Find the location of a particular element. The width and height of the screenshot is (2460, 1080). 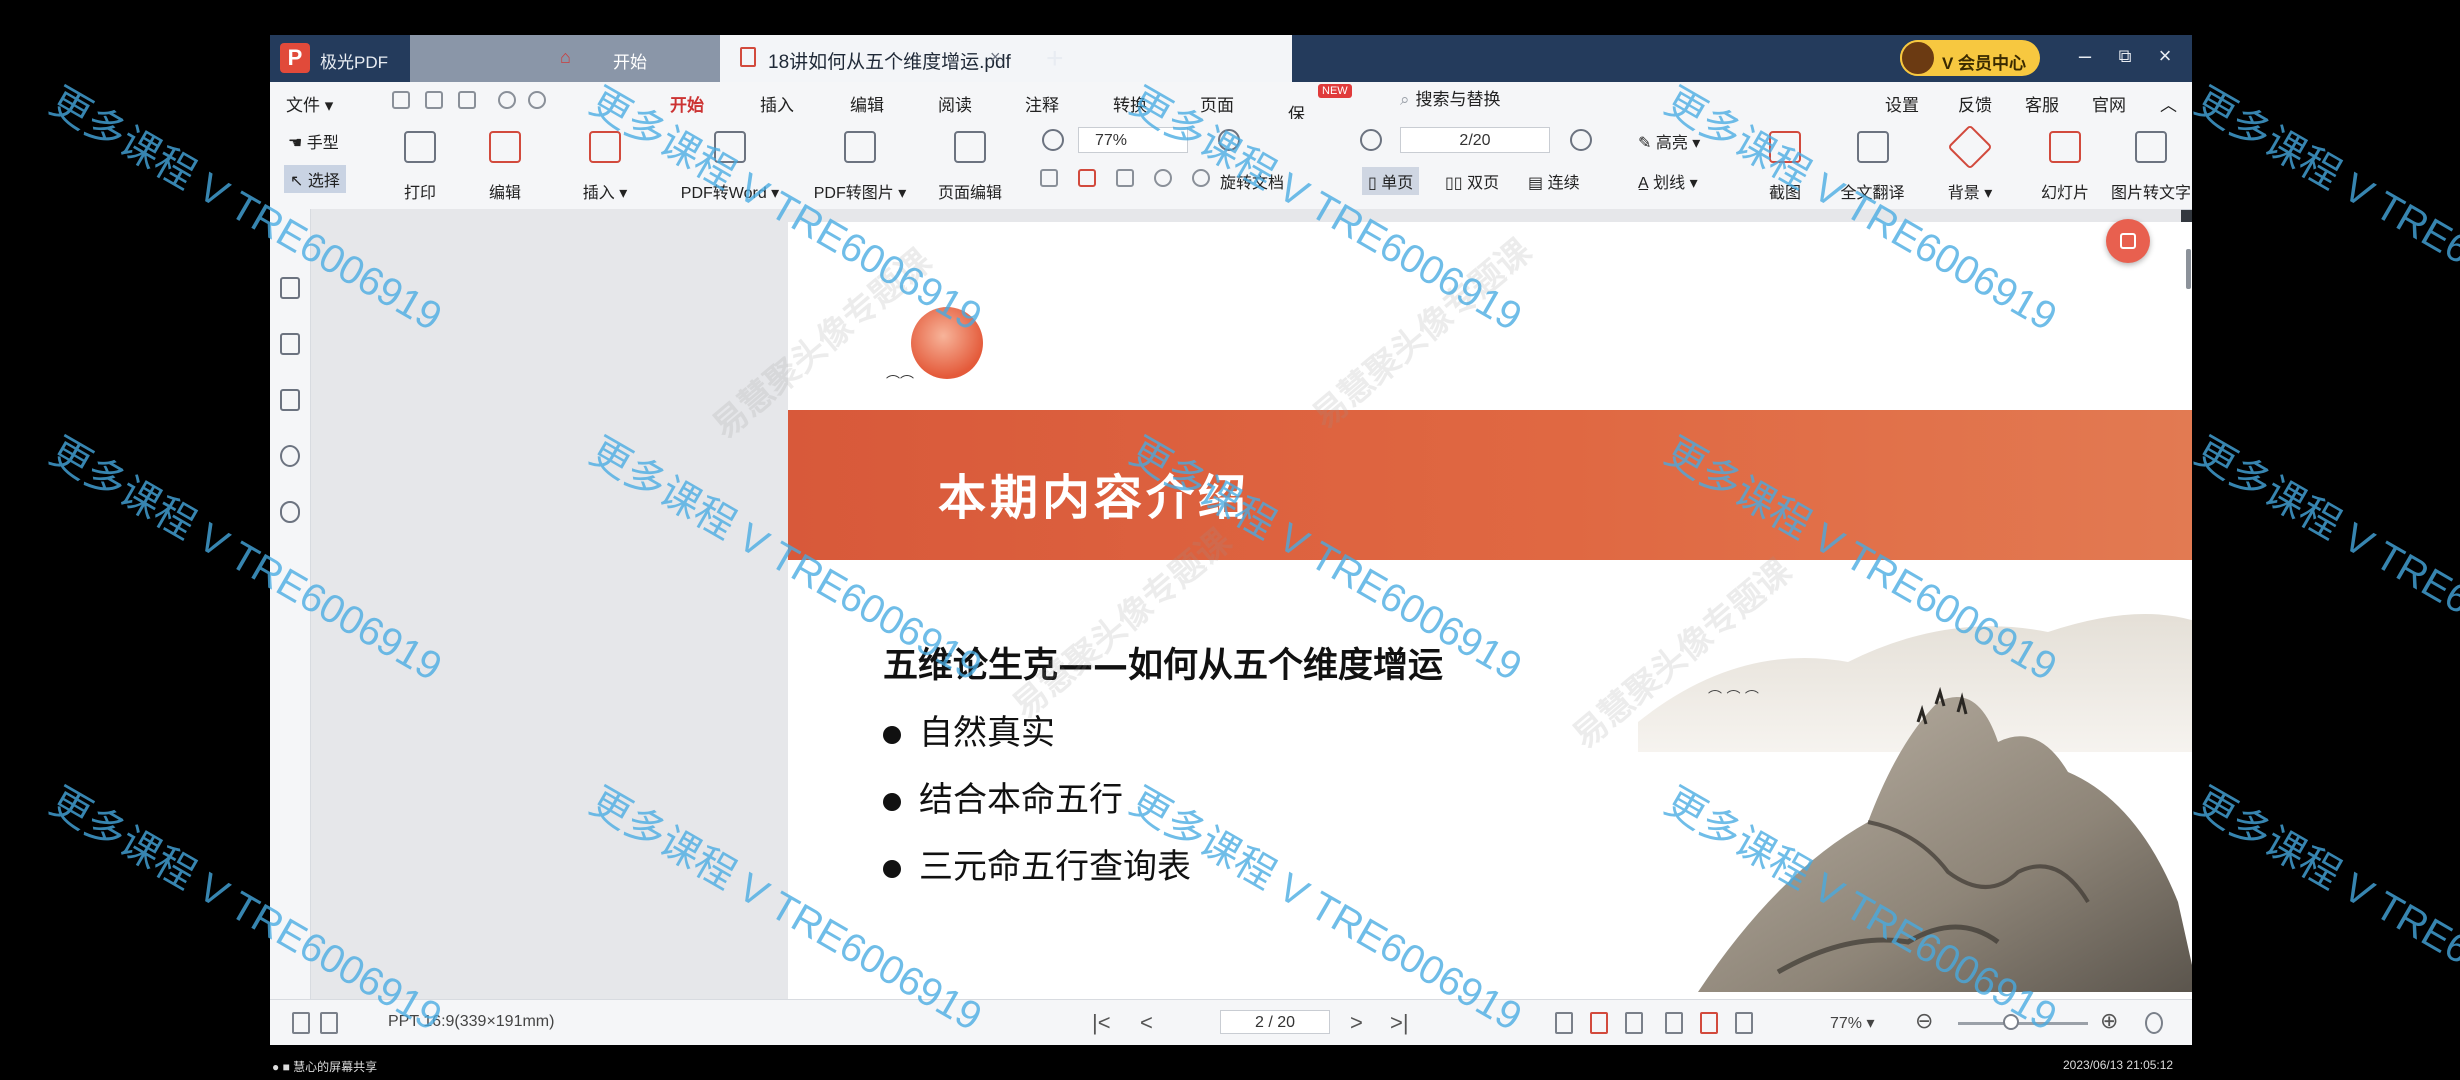

thumbnail-icon is located at coordinates (290, 344).